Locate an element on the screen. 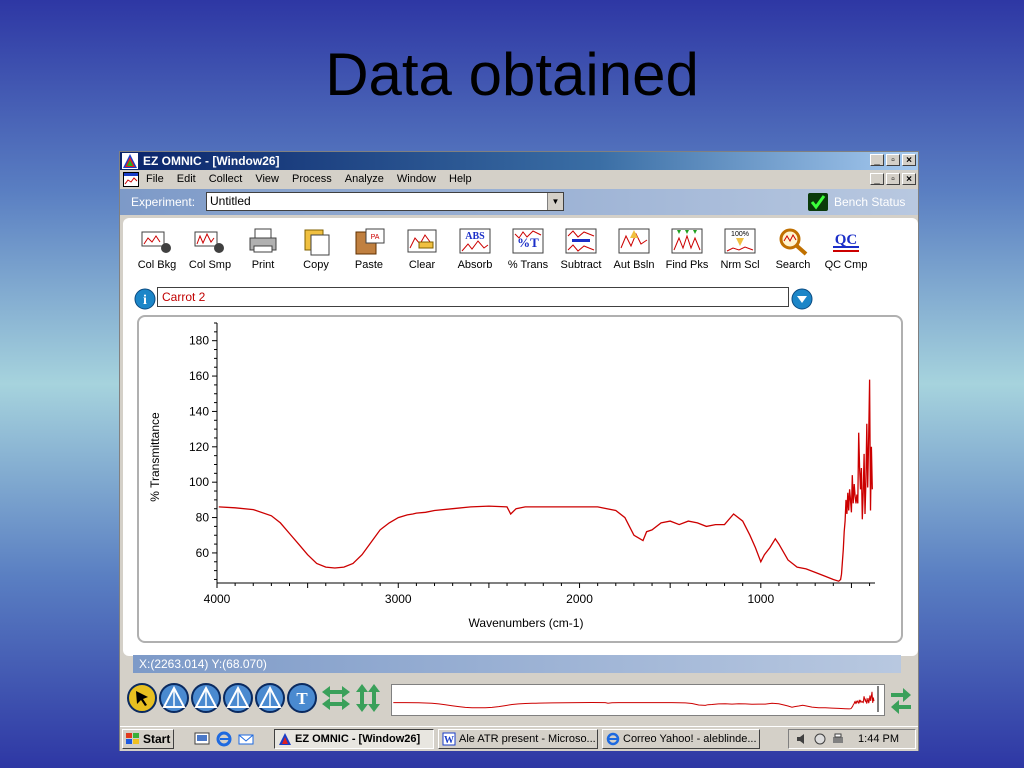 This screenshot has height=768, width=1024. child-restore-button: ▫ is located at coordinates (893, 179).